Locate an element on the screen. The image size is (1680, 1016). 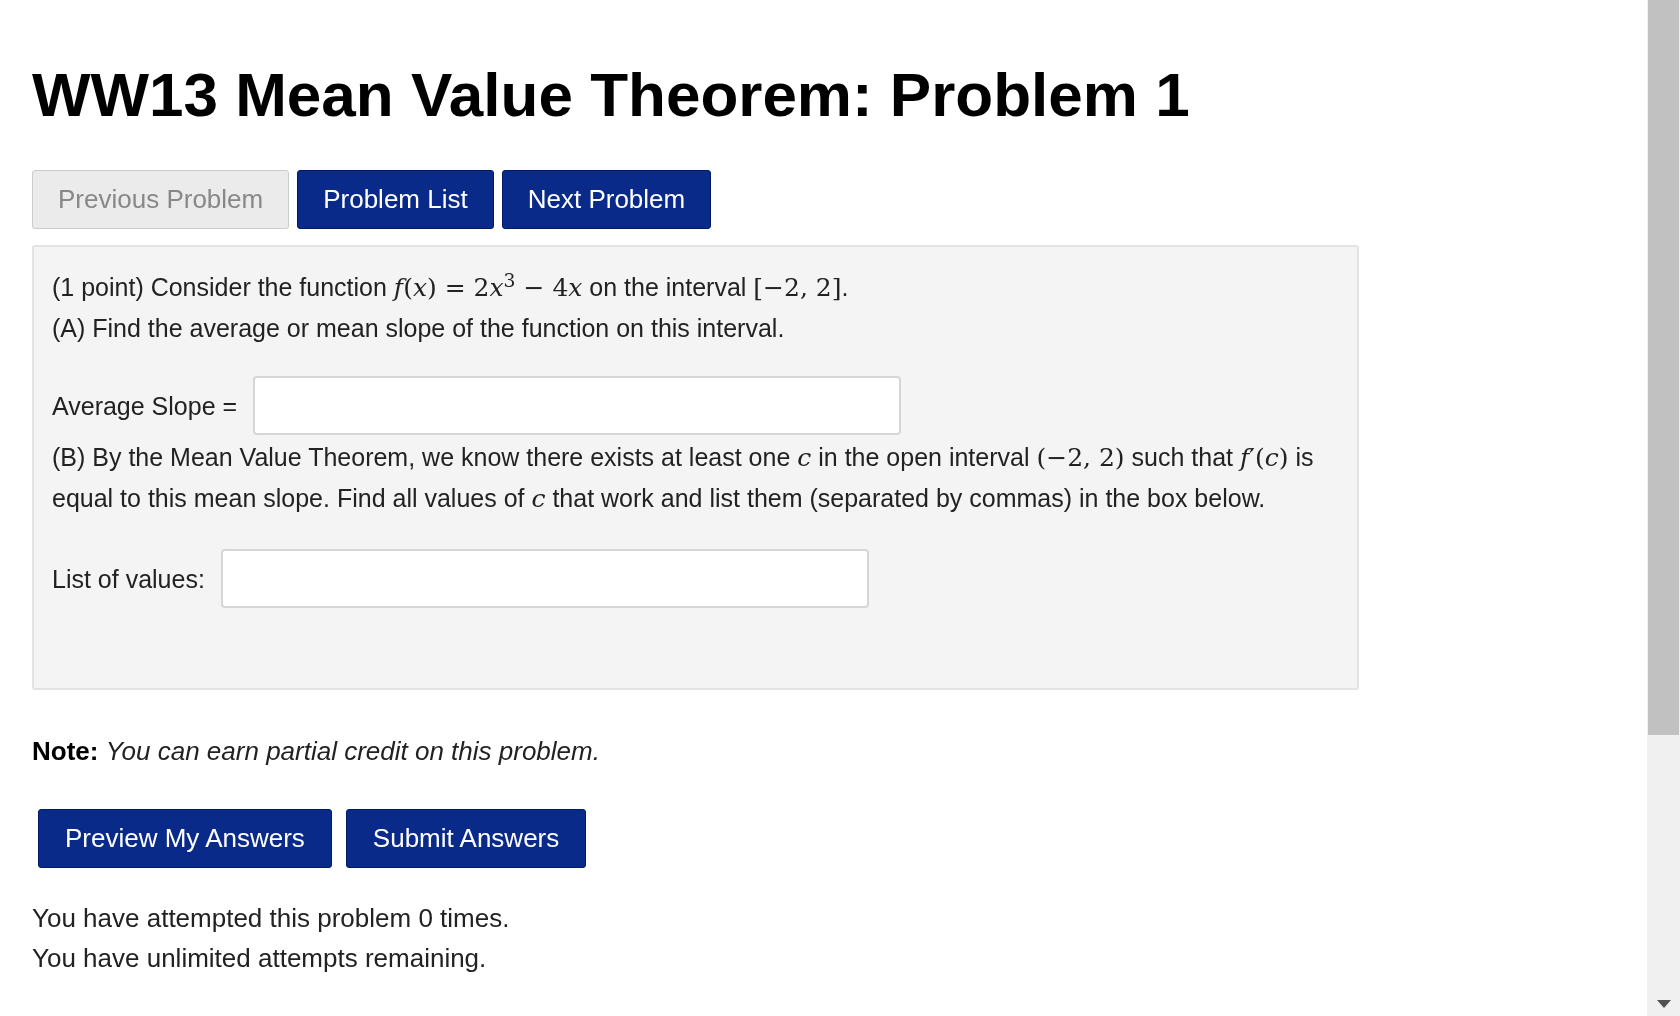
problem-text: (A) Find the average or mean slope of the function on this interval. is located at coordinates (419, 328).